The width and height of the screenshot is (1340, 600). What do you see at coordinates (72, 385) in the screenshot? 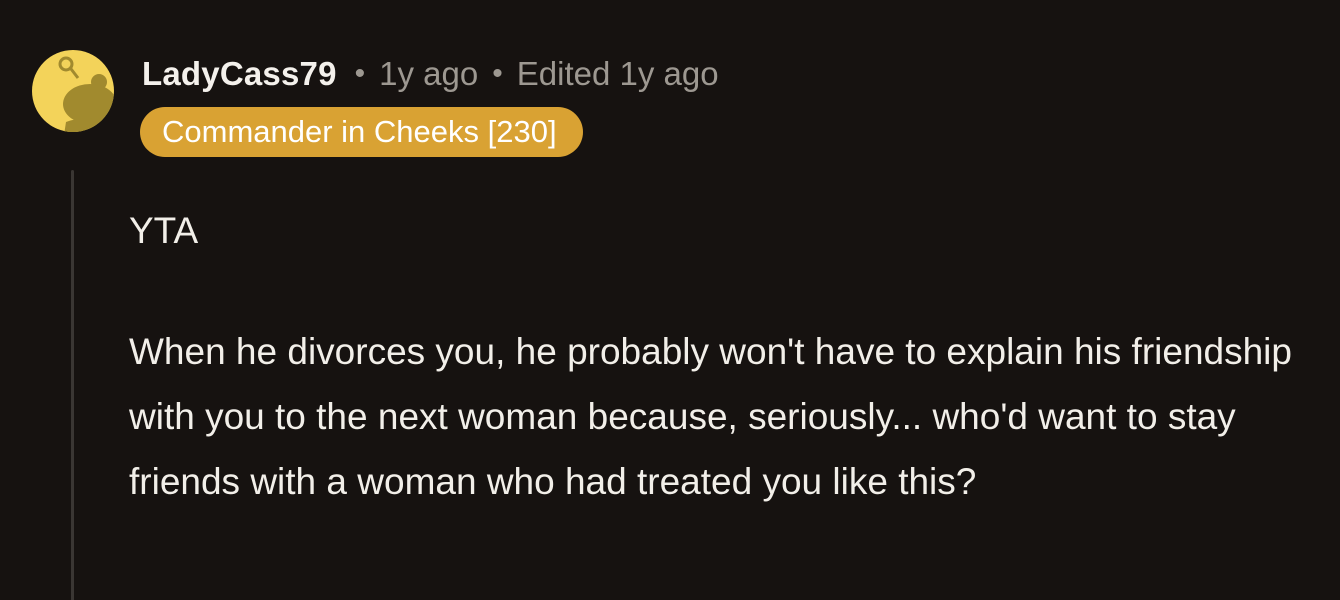
I see `comment-thread-line` at bounding box center [72, 385].